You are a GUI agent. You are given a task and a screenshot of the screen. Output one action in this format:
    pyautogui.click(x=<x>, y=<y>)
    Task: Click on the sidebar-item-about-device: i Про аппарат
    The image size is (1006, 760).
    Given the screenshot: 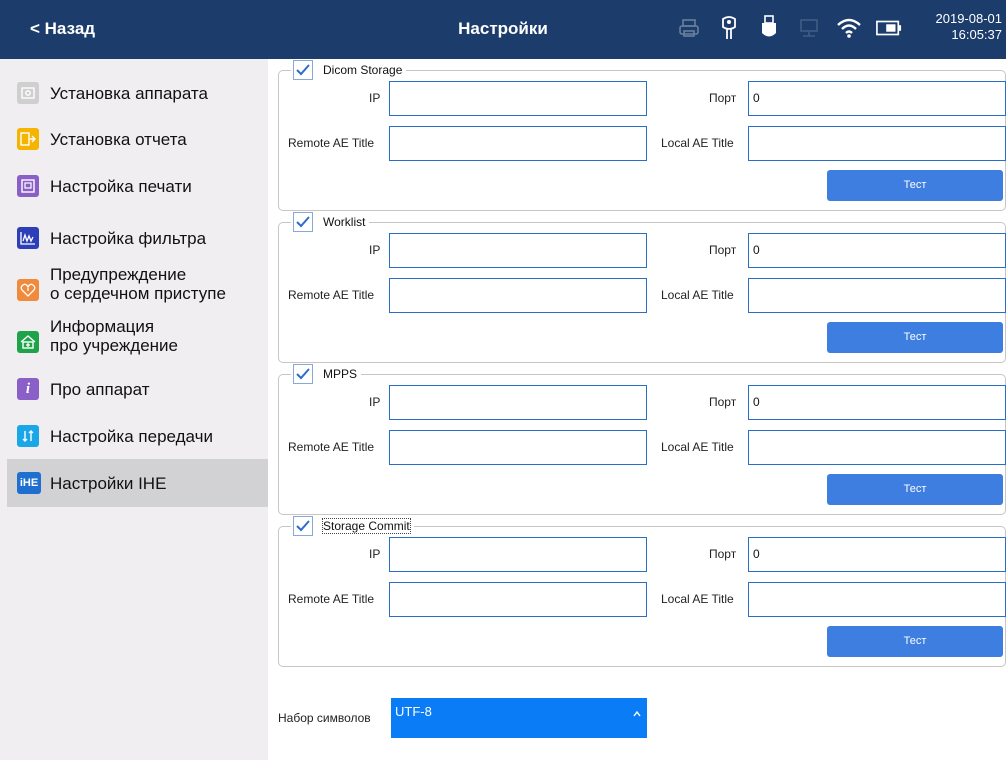 What is the action you would take?
    pyautogui.click(x=137, y=388)
    